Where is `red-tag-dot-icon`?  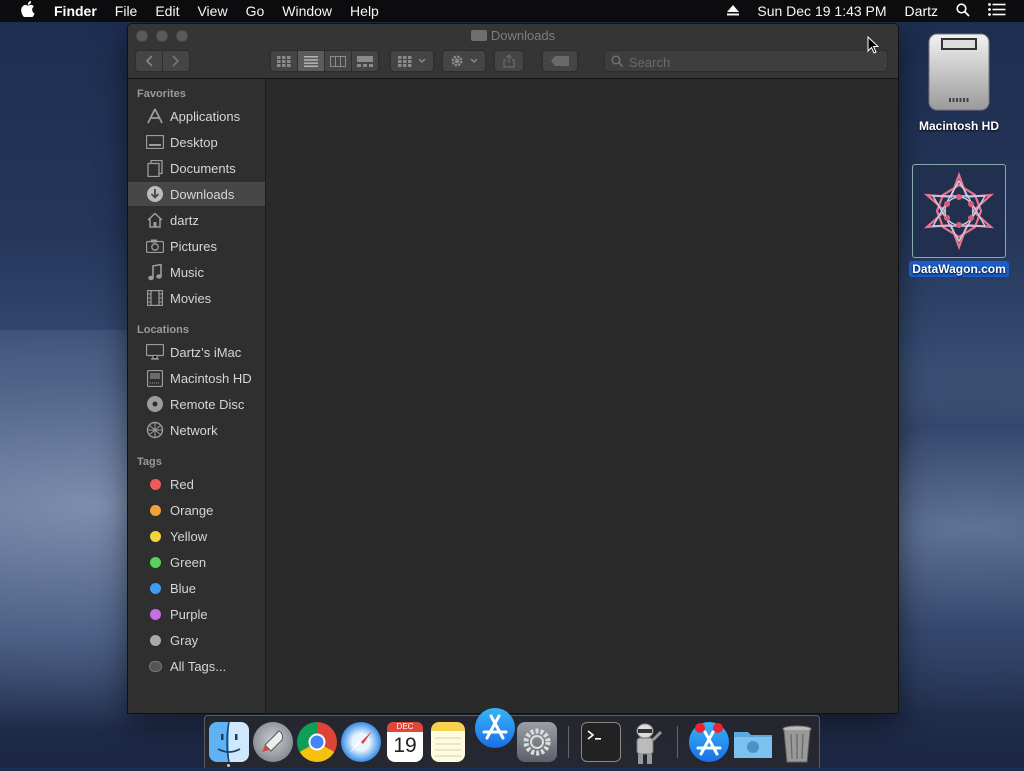
red-tag-dot-icon is located at coordinates (155, 484).